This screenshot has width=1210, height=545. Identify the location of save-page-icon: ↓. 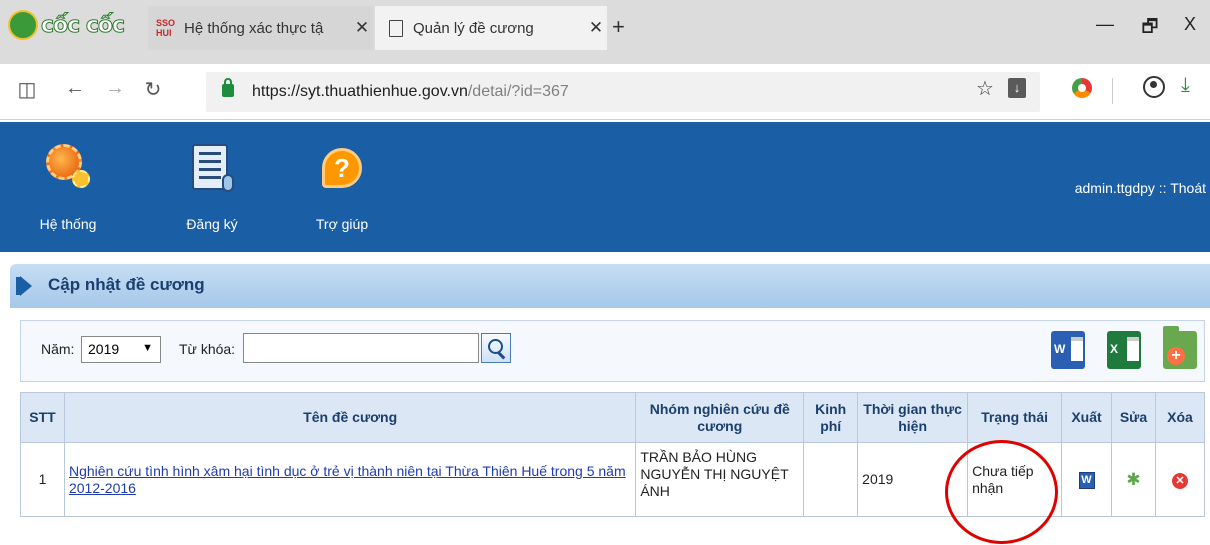
(1017, 88).